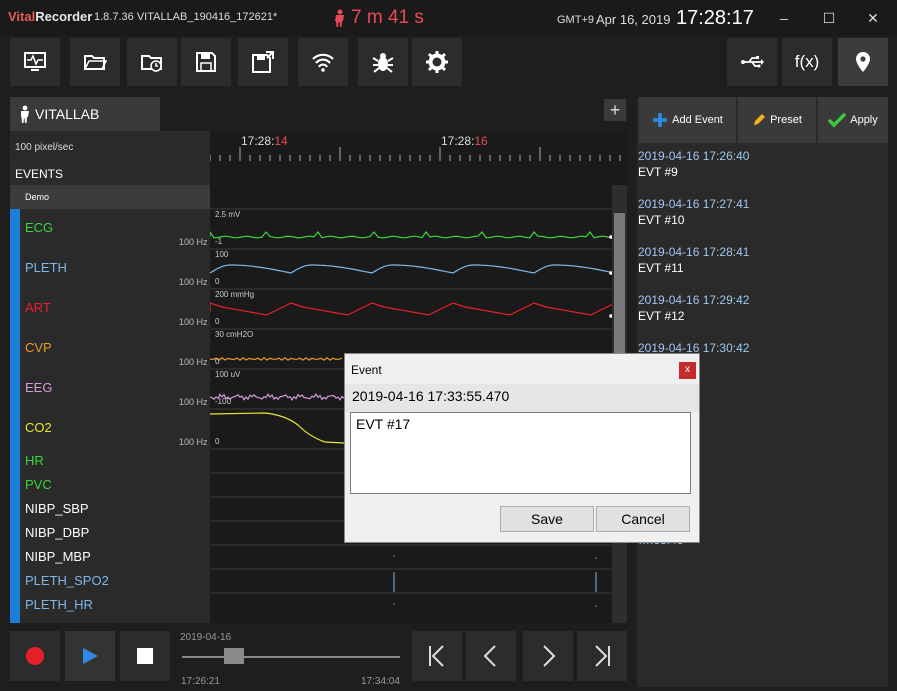 This screenshot has width=897, height=691. I want to click on playback-slider-thumb, so click(234, 656).